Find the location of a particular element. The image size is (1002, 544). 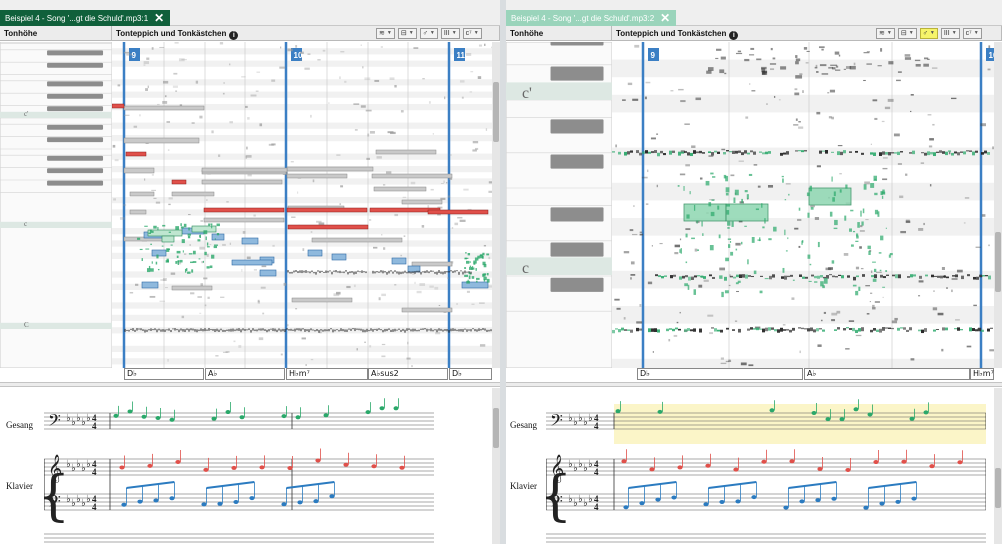

time-signature-bottom: 4 is located at coordinates (596, 426).